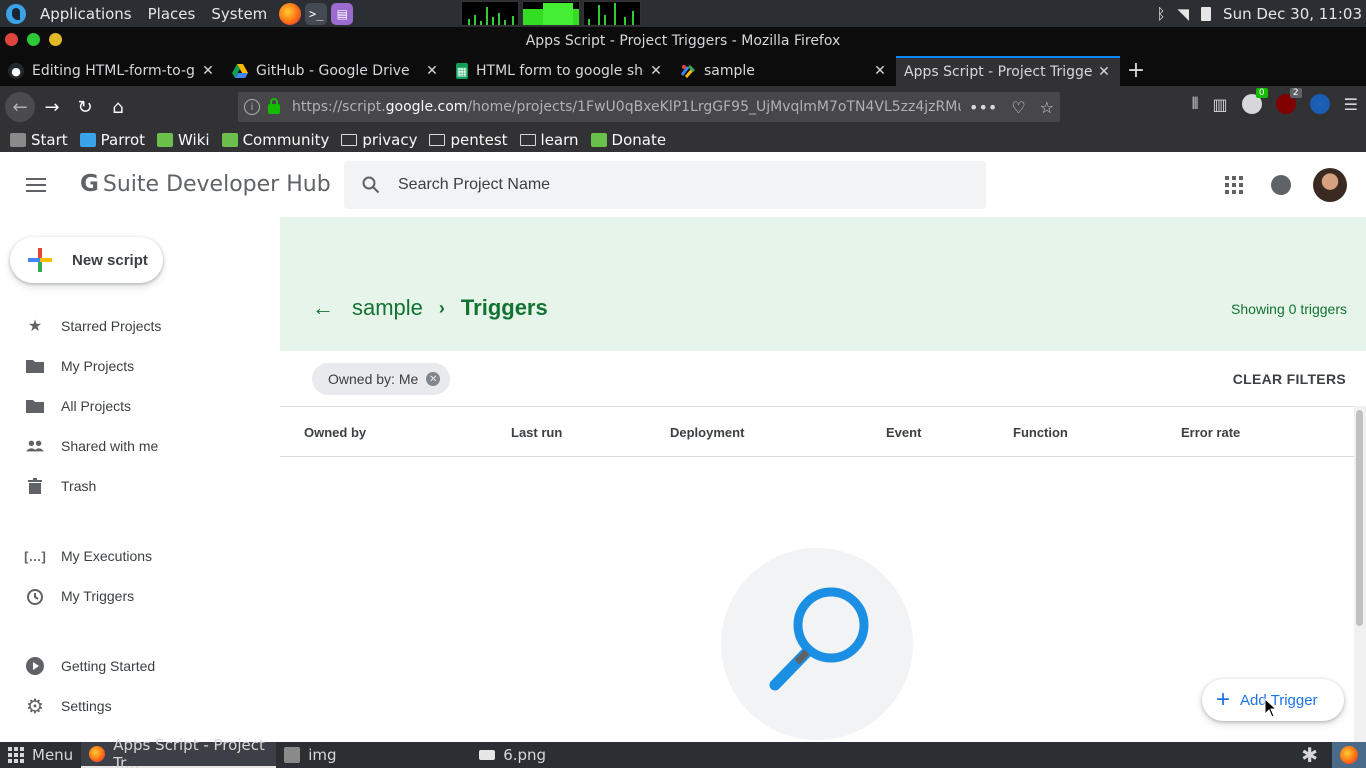  Describe the element at coordinates (140, 446) in the screenshot. I see `sidebar-item-shared-with-me: Shared with me` at that location.